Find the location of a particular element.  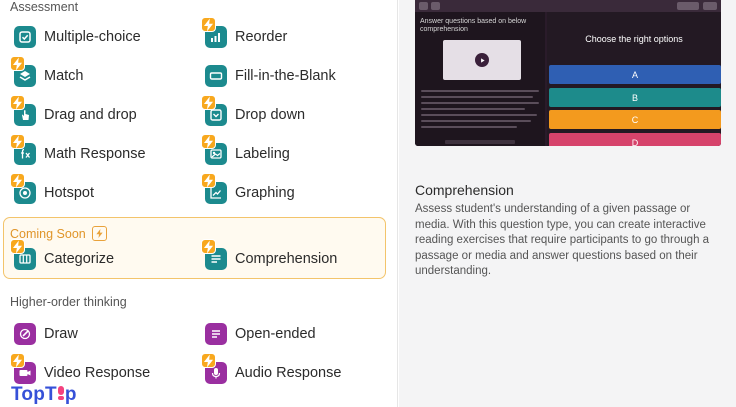

item-label: Graphing is located at coordinates (265, 193).